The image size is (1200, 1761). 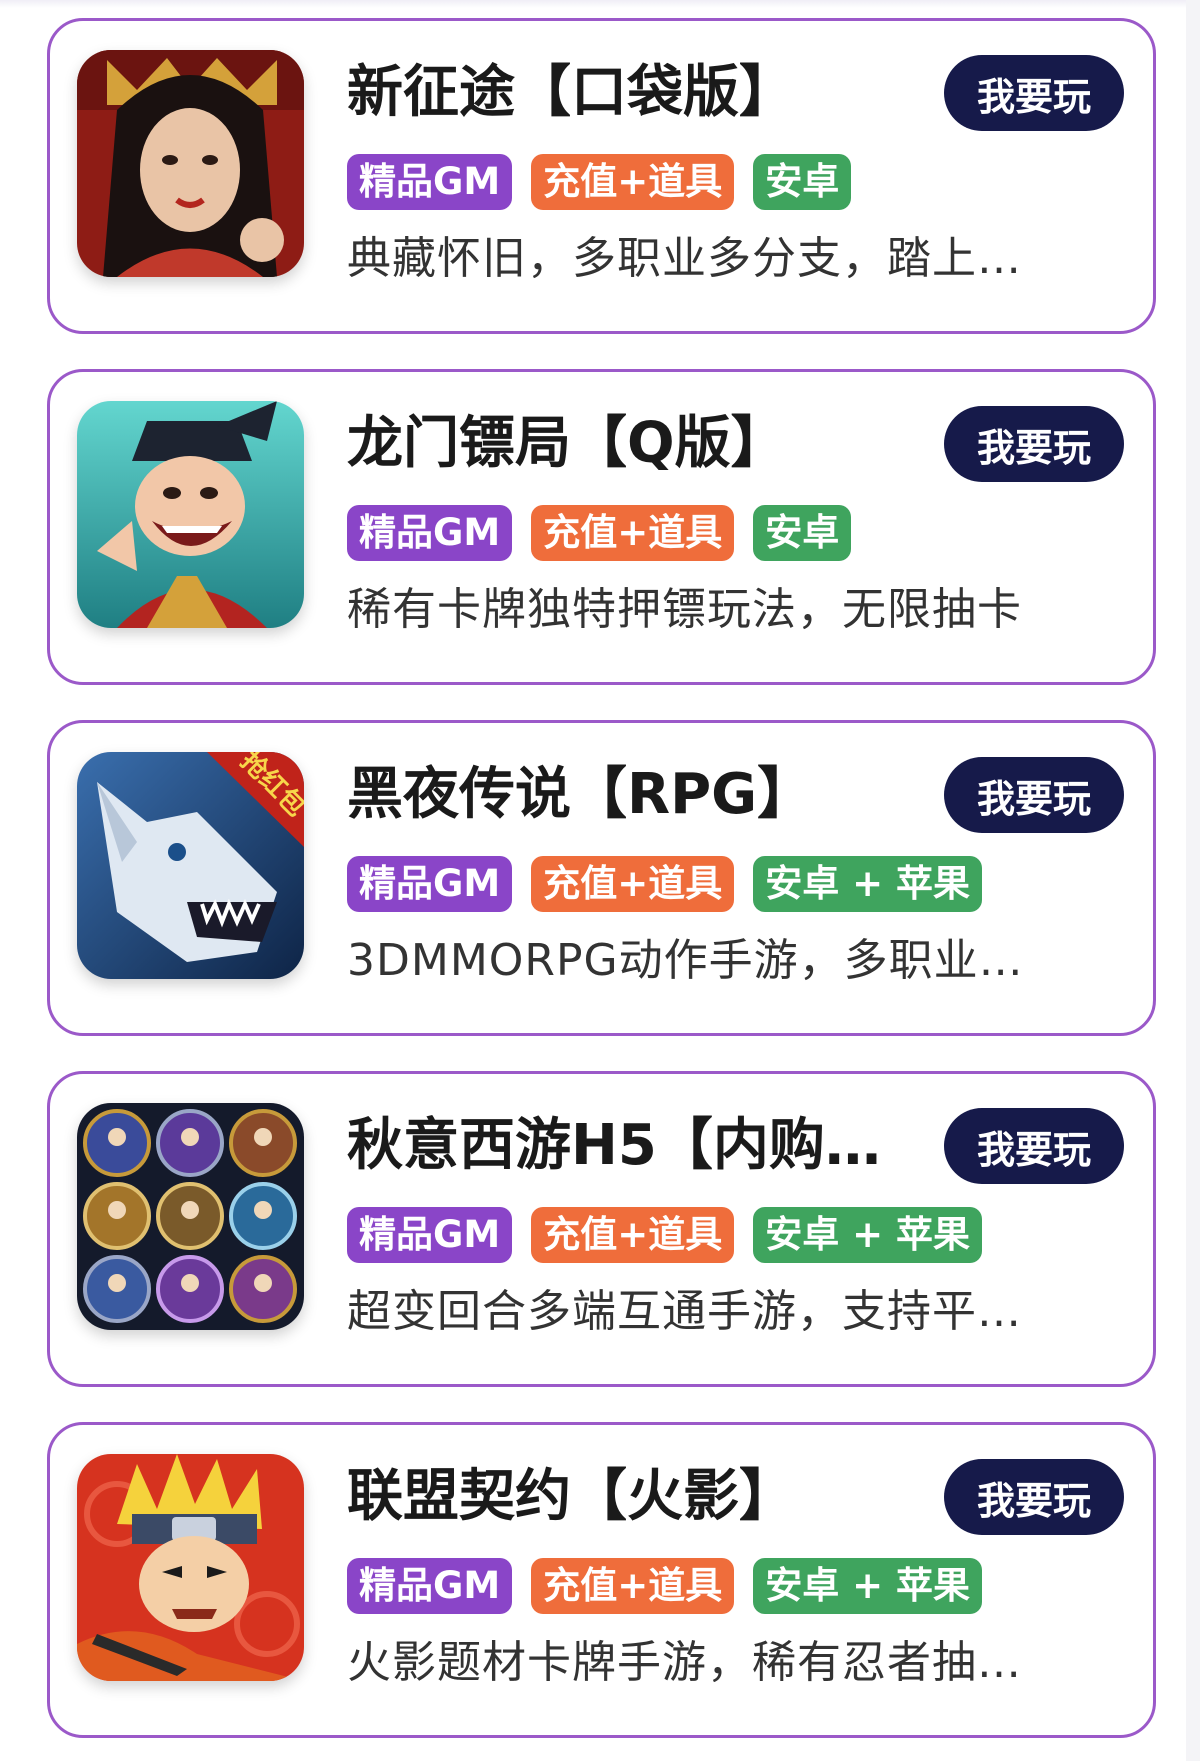 What do you see at coordinates (627, 444) in the screenshot?
I see `game-title: 龙门镖局【Q版】` at bounding box center [627, 444].